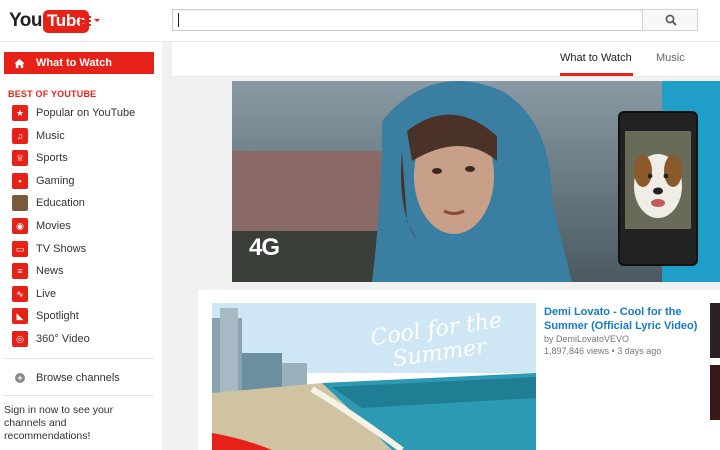 This screenshot has width=720, height=450. Describe the element at coordinates (20, 203) in the screenshot. I see `education-thumb-icon` at that location.